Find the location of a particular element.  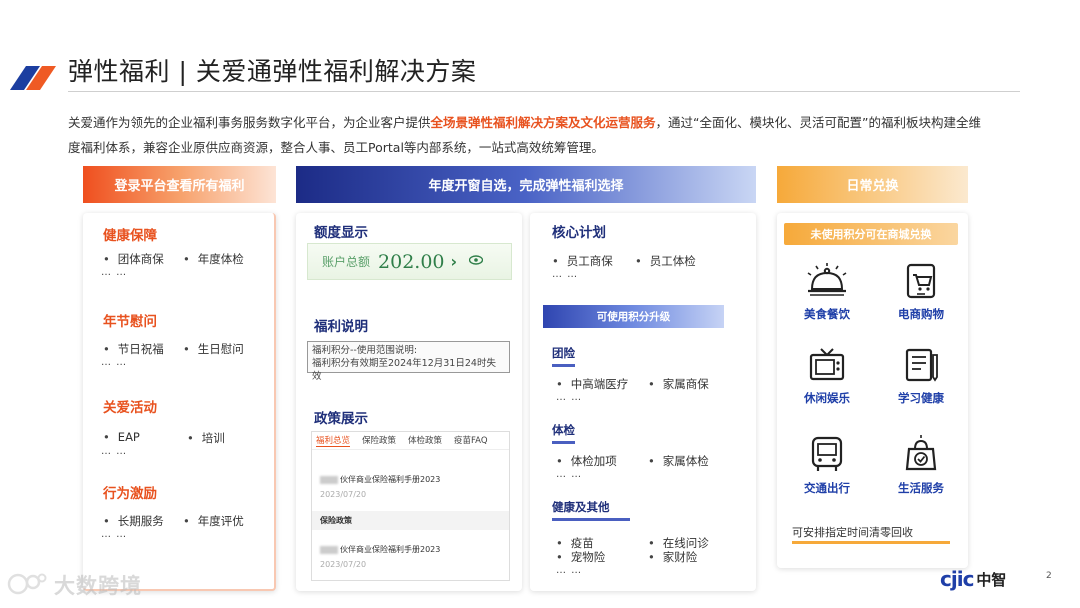

balance-value: 202.00 is located at coordinates (411, 261).